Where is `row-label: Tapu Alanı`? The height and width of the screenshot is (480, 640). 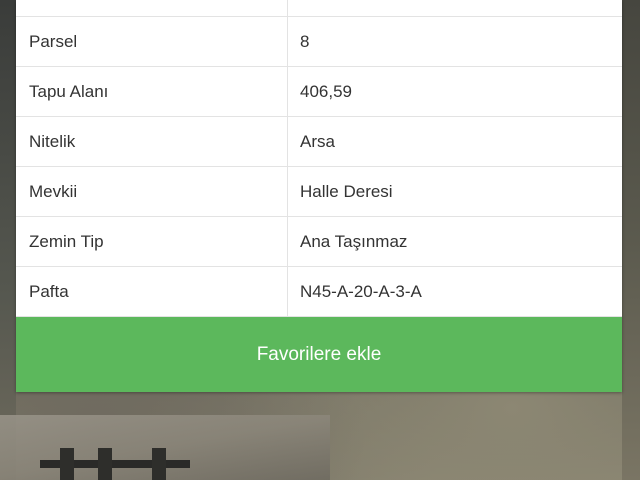
row-label: Tapu Alanı is located at coordinates (152, 91).